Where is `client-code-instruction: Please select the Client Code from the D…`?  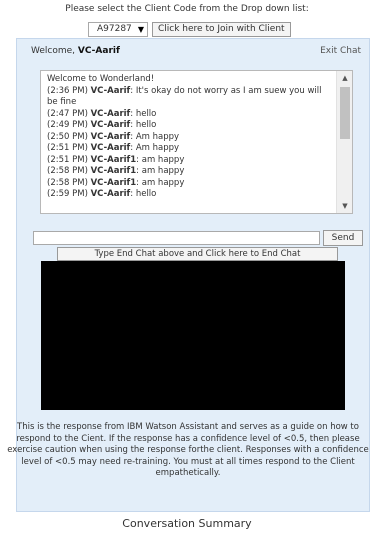
client-code-instruction: Please select the Client Code from the D… is located at coordinates (187, 9).